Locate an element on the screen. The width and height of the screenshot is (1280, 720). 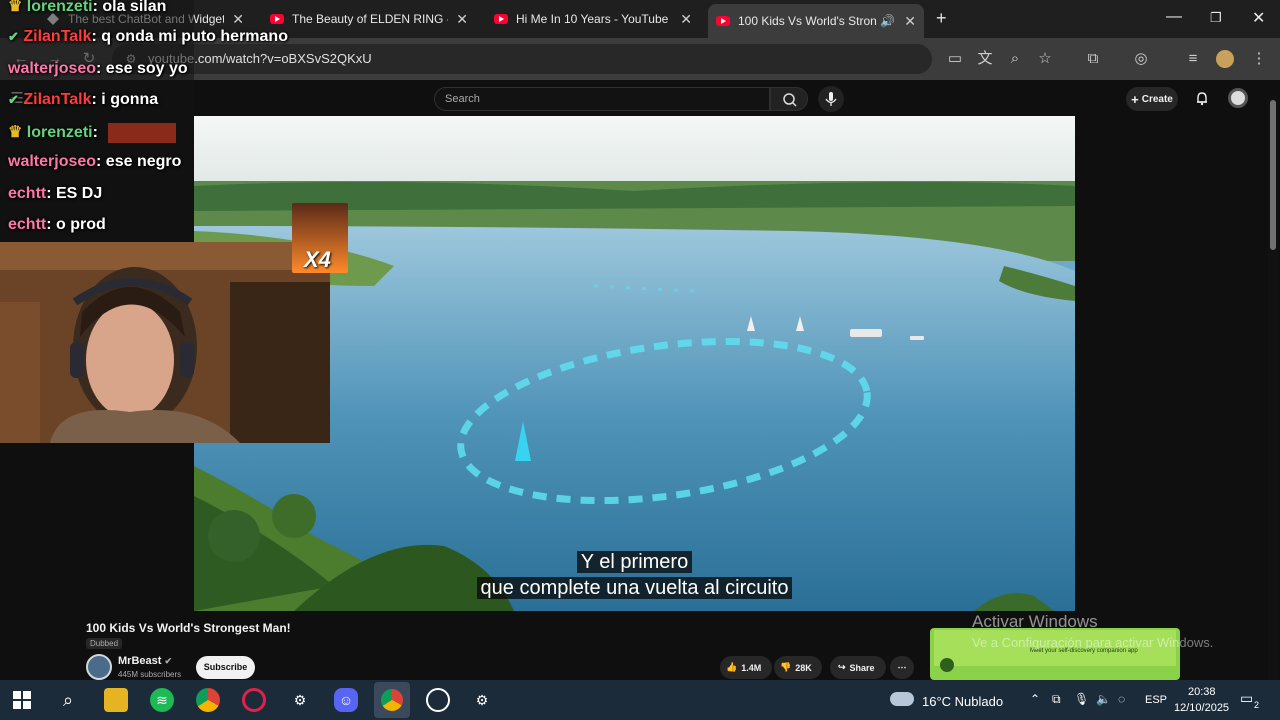
chat-message: echtt: ES DJ is located at coordinates (55, 193).